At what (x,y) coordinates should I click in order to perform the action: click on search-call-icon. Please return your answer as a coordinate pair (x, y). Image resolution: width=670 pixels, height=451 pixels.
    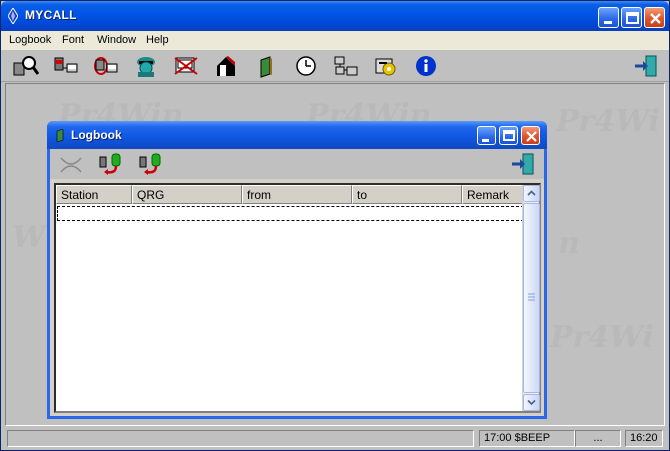
    Looking at the image, I should click on (26, 66).